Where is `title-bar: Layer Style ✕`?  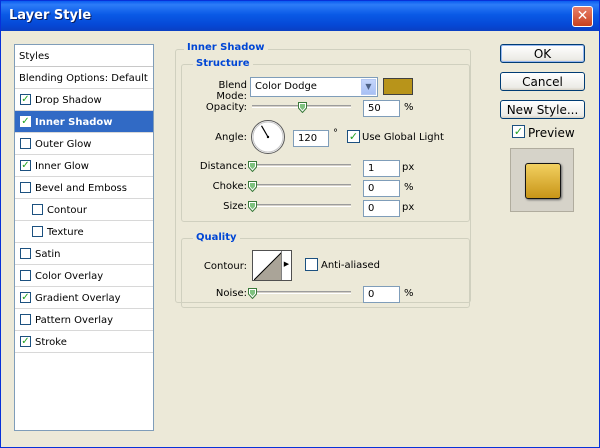 title-bar: Layer Style ✕ is located at coordinates (300, 16).